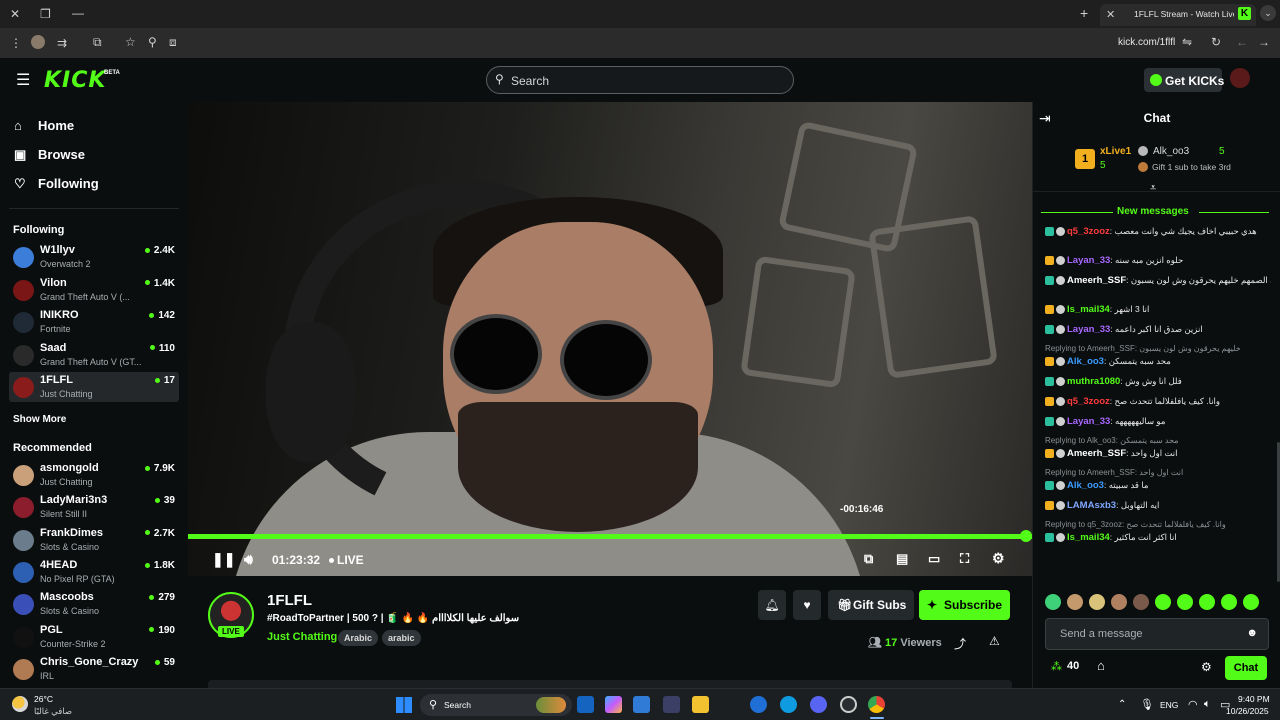 The height and width of the screenshot is (720, 1280). What do you see at coordinates (152, 42) in the screenshot?
I see `zoom-icon: ⚲` at bounding box center [152, 42].